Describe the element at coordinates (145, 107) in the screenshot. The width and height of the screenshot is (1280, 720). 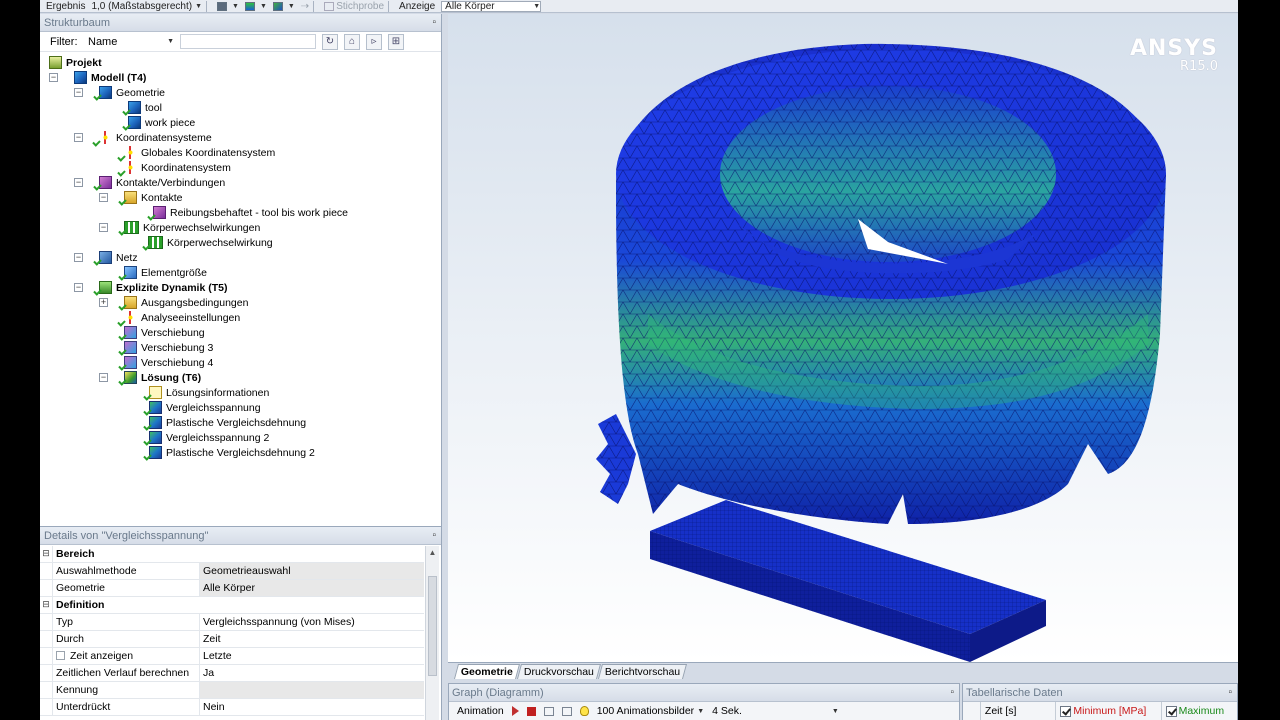
I see `tree-item-tool: tool` at that location.